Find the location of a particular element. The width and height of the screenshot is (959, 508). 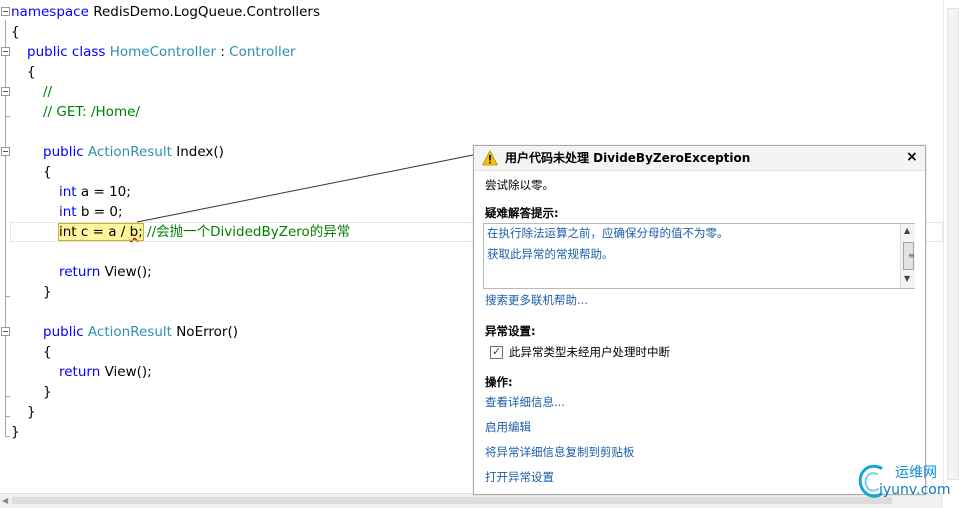

squiggle-variable: b is located at coordinates (134, 232).